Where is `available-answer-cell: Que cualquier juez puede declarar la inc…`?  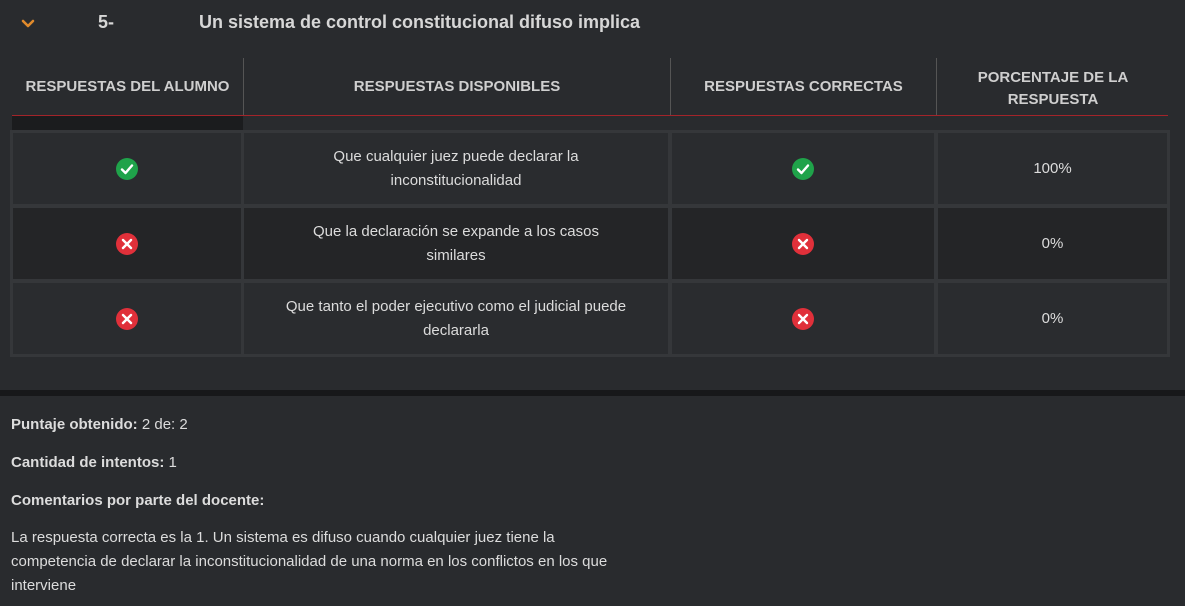 available-answer-cell: Que cualquier juez puede declarar la inc… is located at coordinates (456, 168).